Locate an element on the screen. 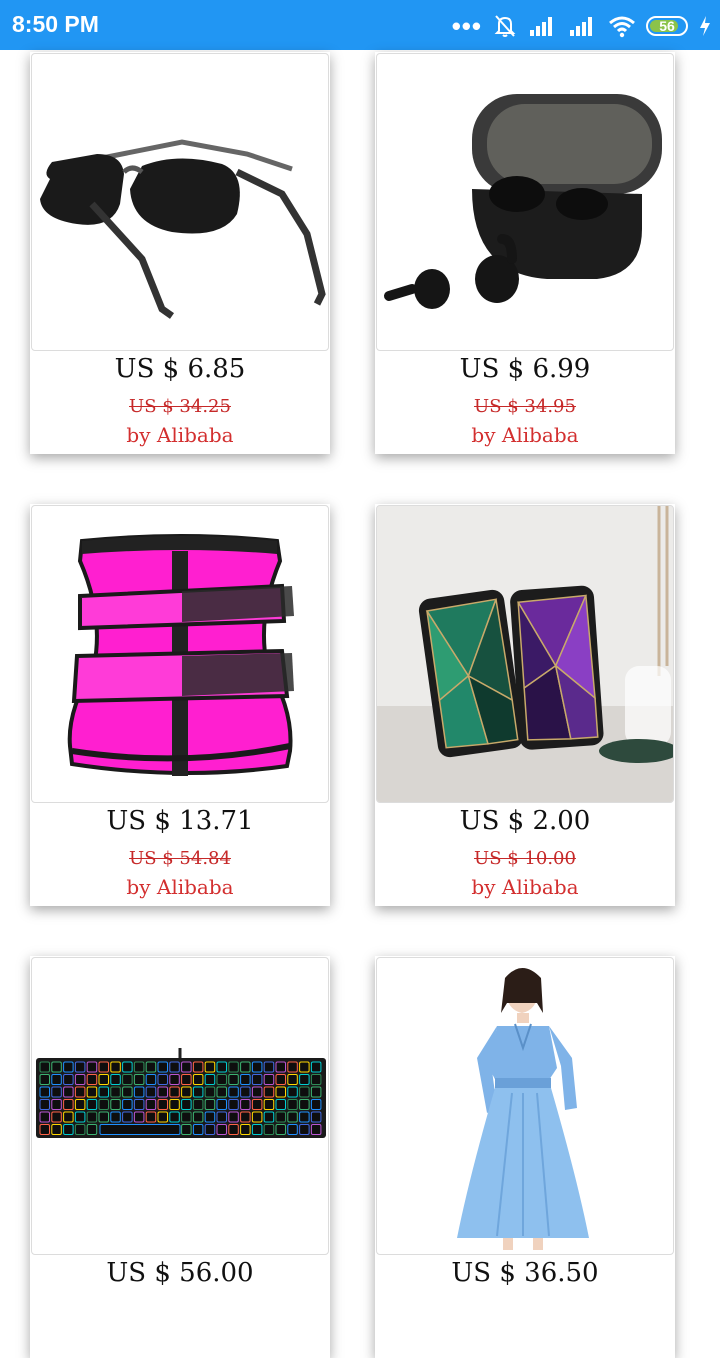 The width and height of the screenshot is (720, 1358). status-bar: 8:50 PM ••• 56 is located at coordinates (360, 25).